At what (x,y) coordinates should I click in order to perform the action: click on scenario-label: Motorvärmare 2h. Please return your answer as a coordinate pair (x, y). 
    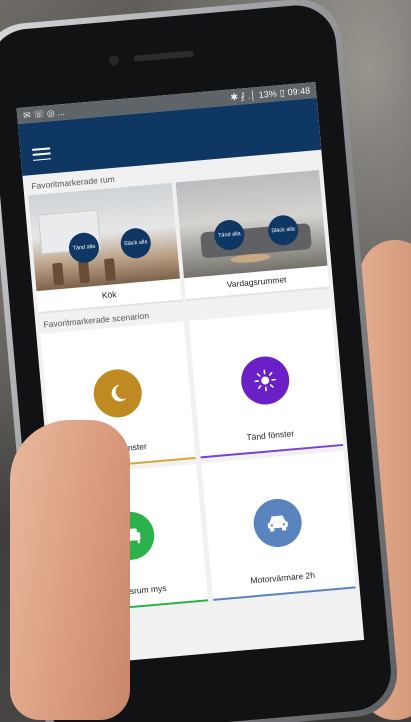
    Looking at the image, I should click on (283, 577).